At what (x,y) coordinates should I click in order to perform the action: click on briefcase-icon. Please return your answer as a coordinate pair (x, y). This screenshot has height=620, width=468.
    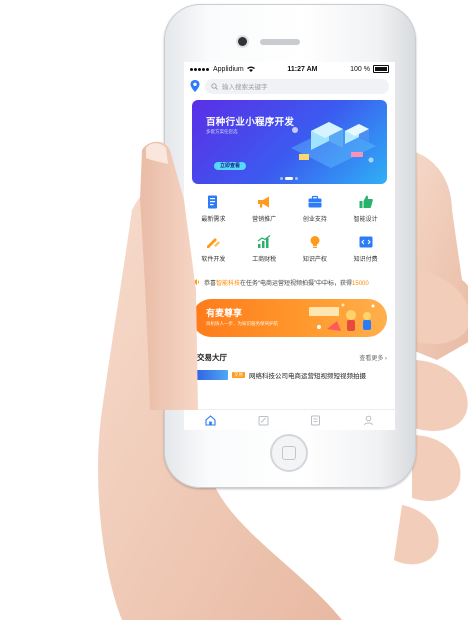
    Looking at the image, I should click on (315, 201).